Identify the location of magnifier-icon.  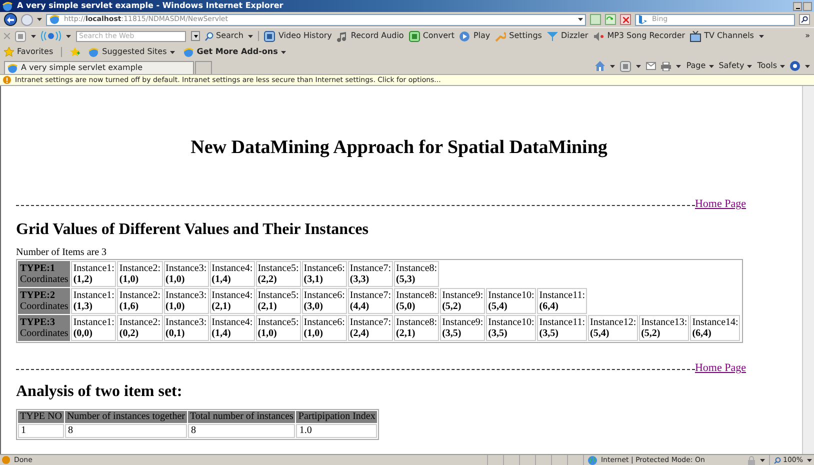
(777, 460).